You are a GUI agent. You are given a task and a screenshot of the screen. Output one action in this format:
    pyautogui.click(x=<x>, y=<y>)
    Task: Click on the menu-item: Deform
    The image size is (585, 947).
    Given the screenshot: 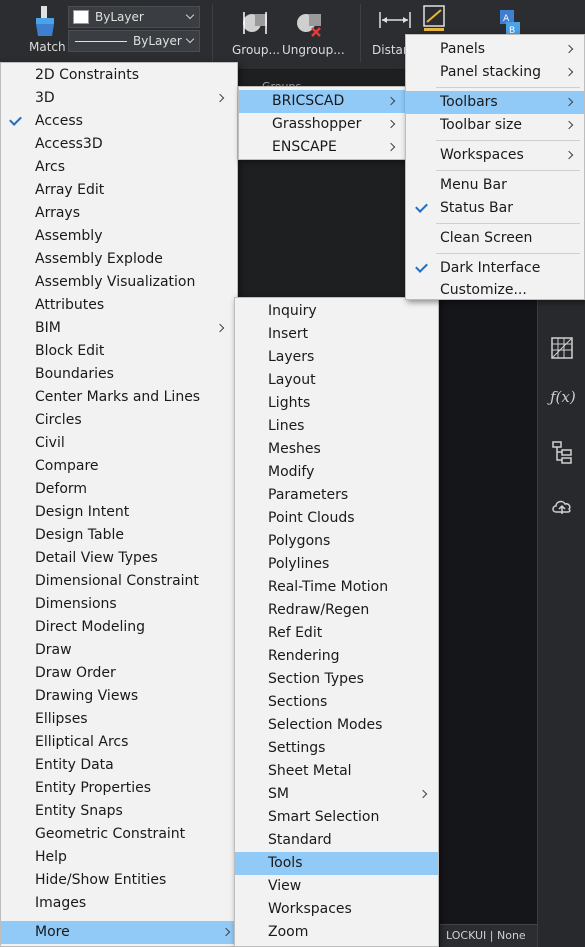 What is the action you would take?
    pyautogui.click(x=119, y=489)
    